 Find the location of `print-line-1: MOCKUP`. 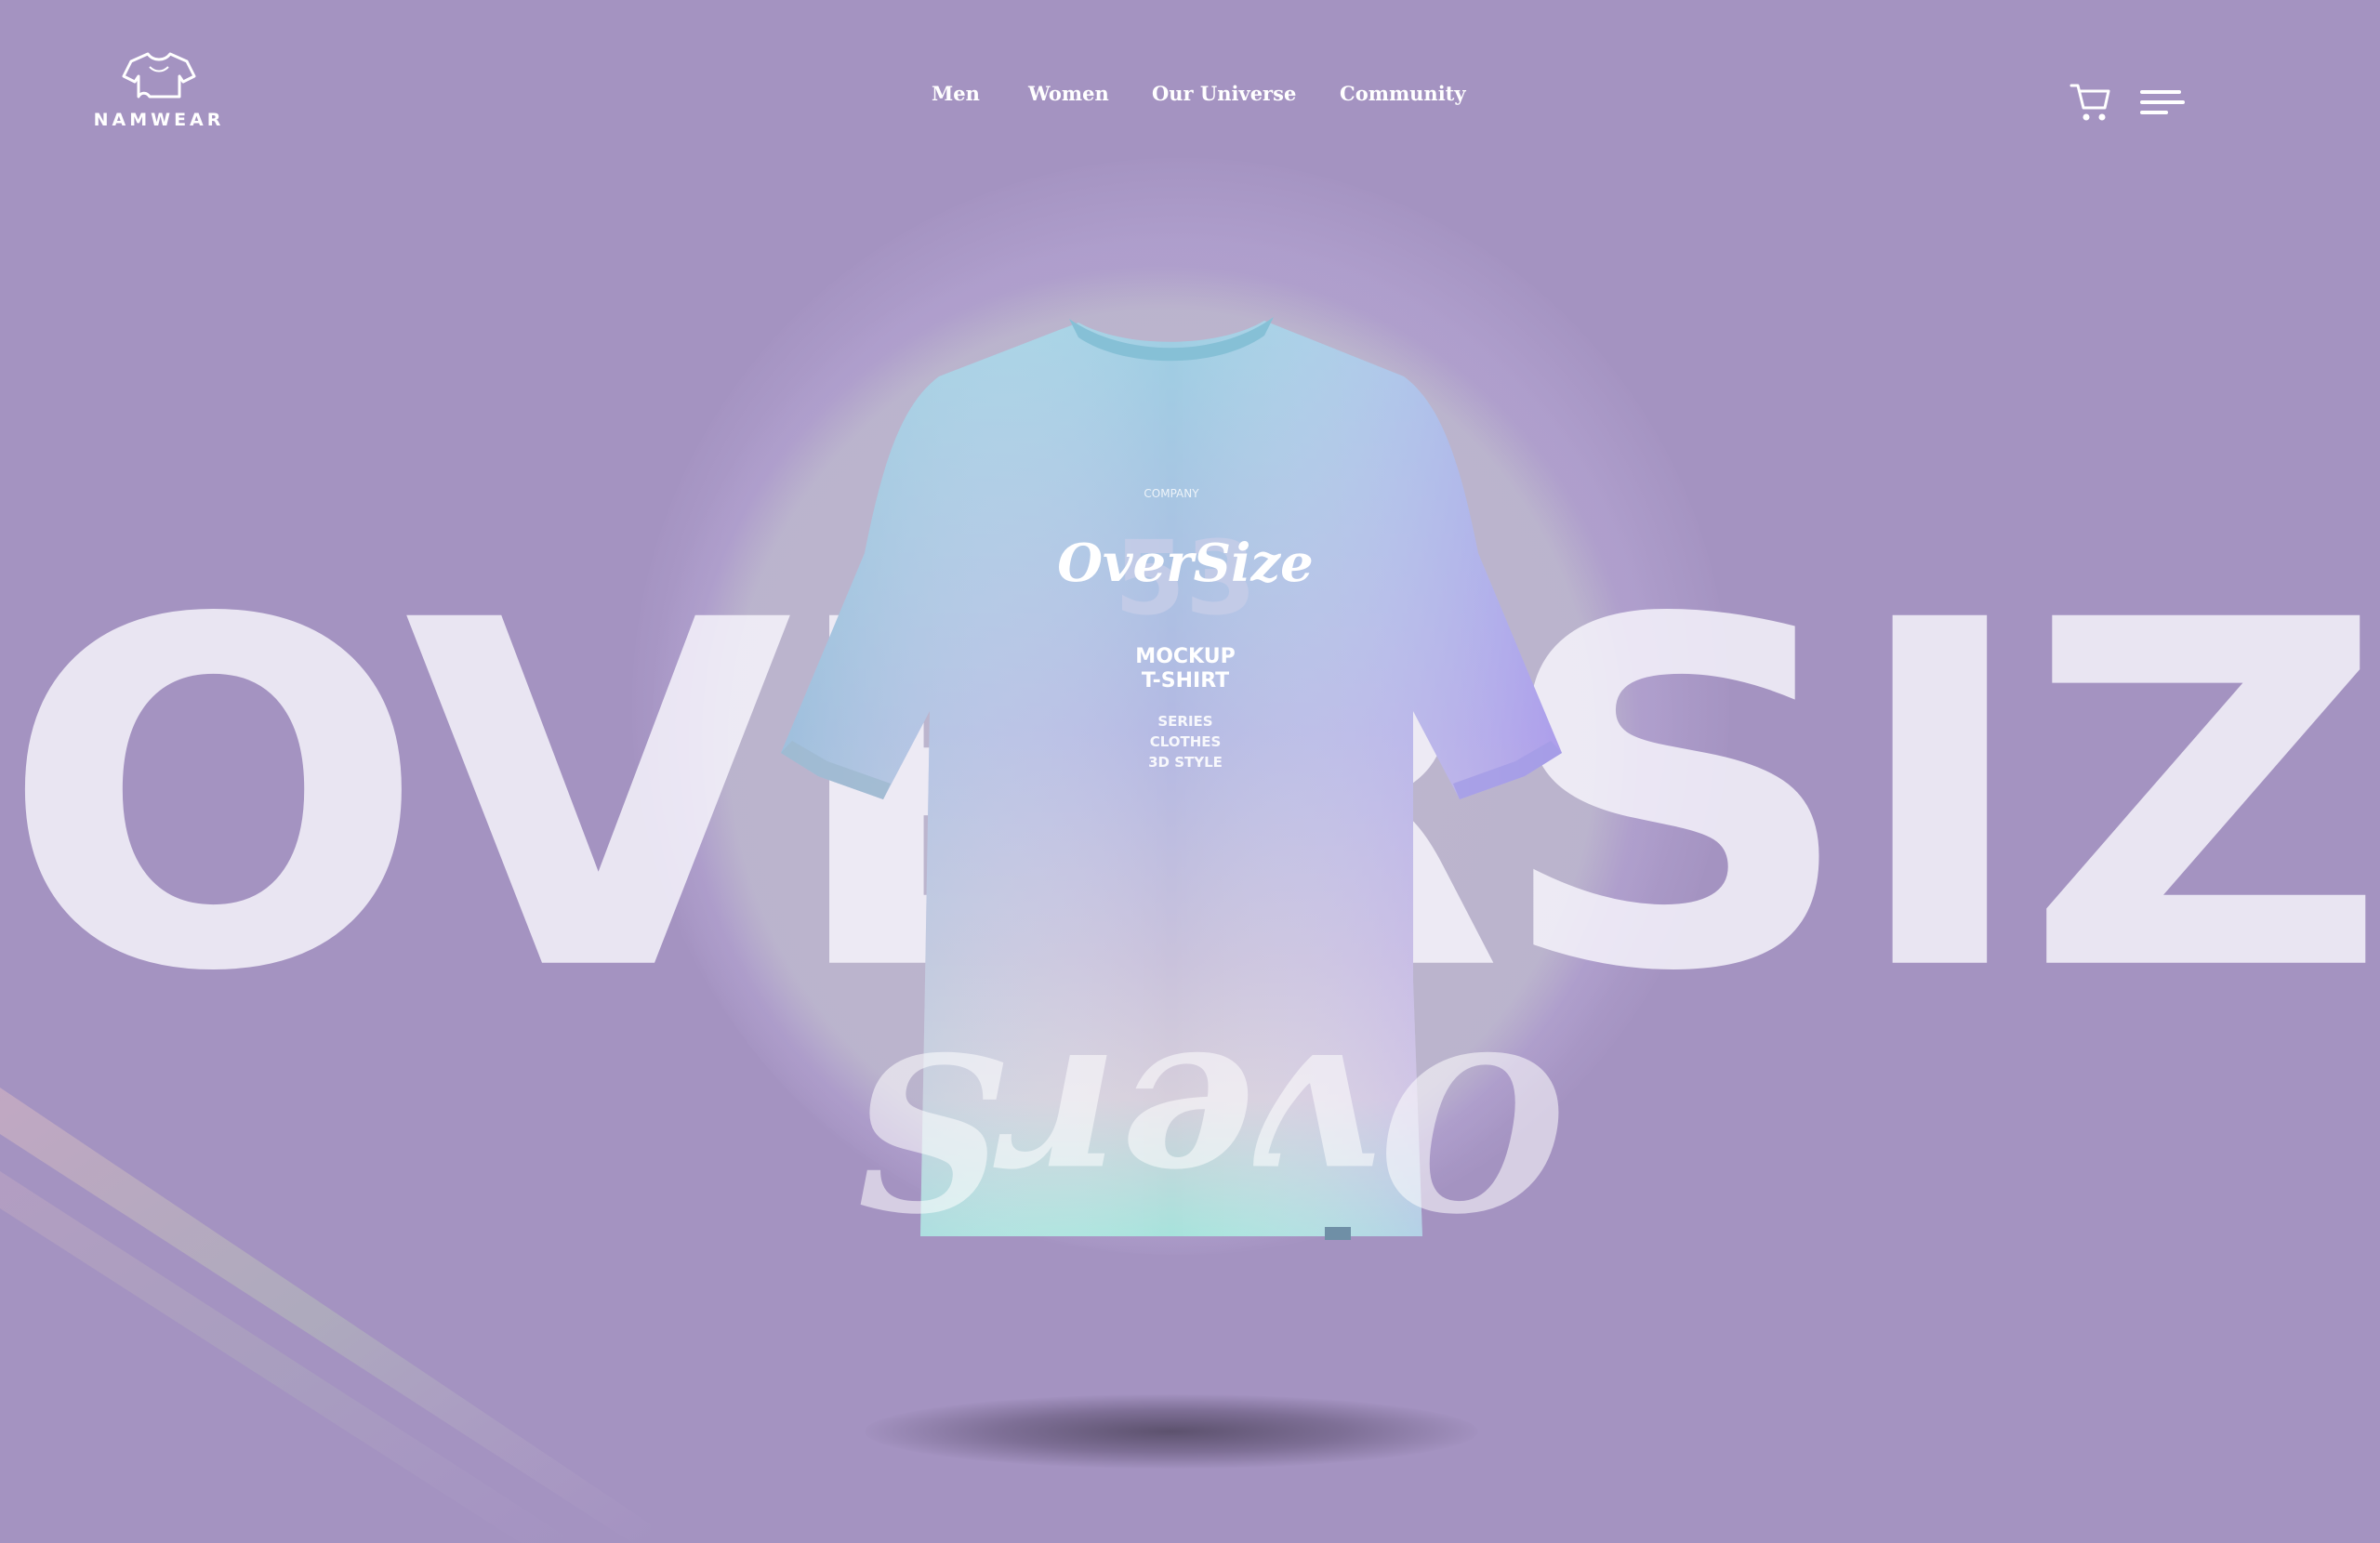

print-line-1: MOCKUP is located at coordinates (1185, 656).